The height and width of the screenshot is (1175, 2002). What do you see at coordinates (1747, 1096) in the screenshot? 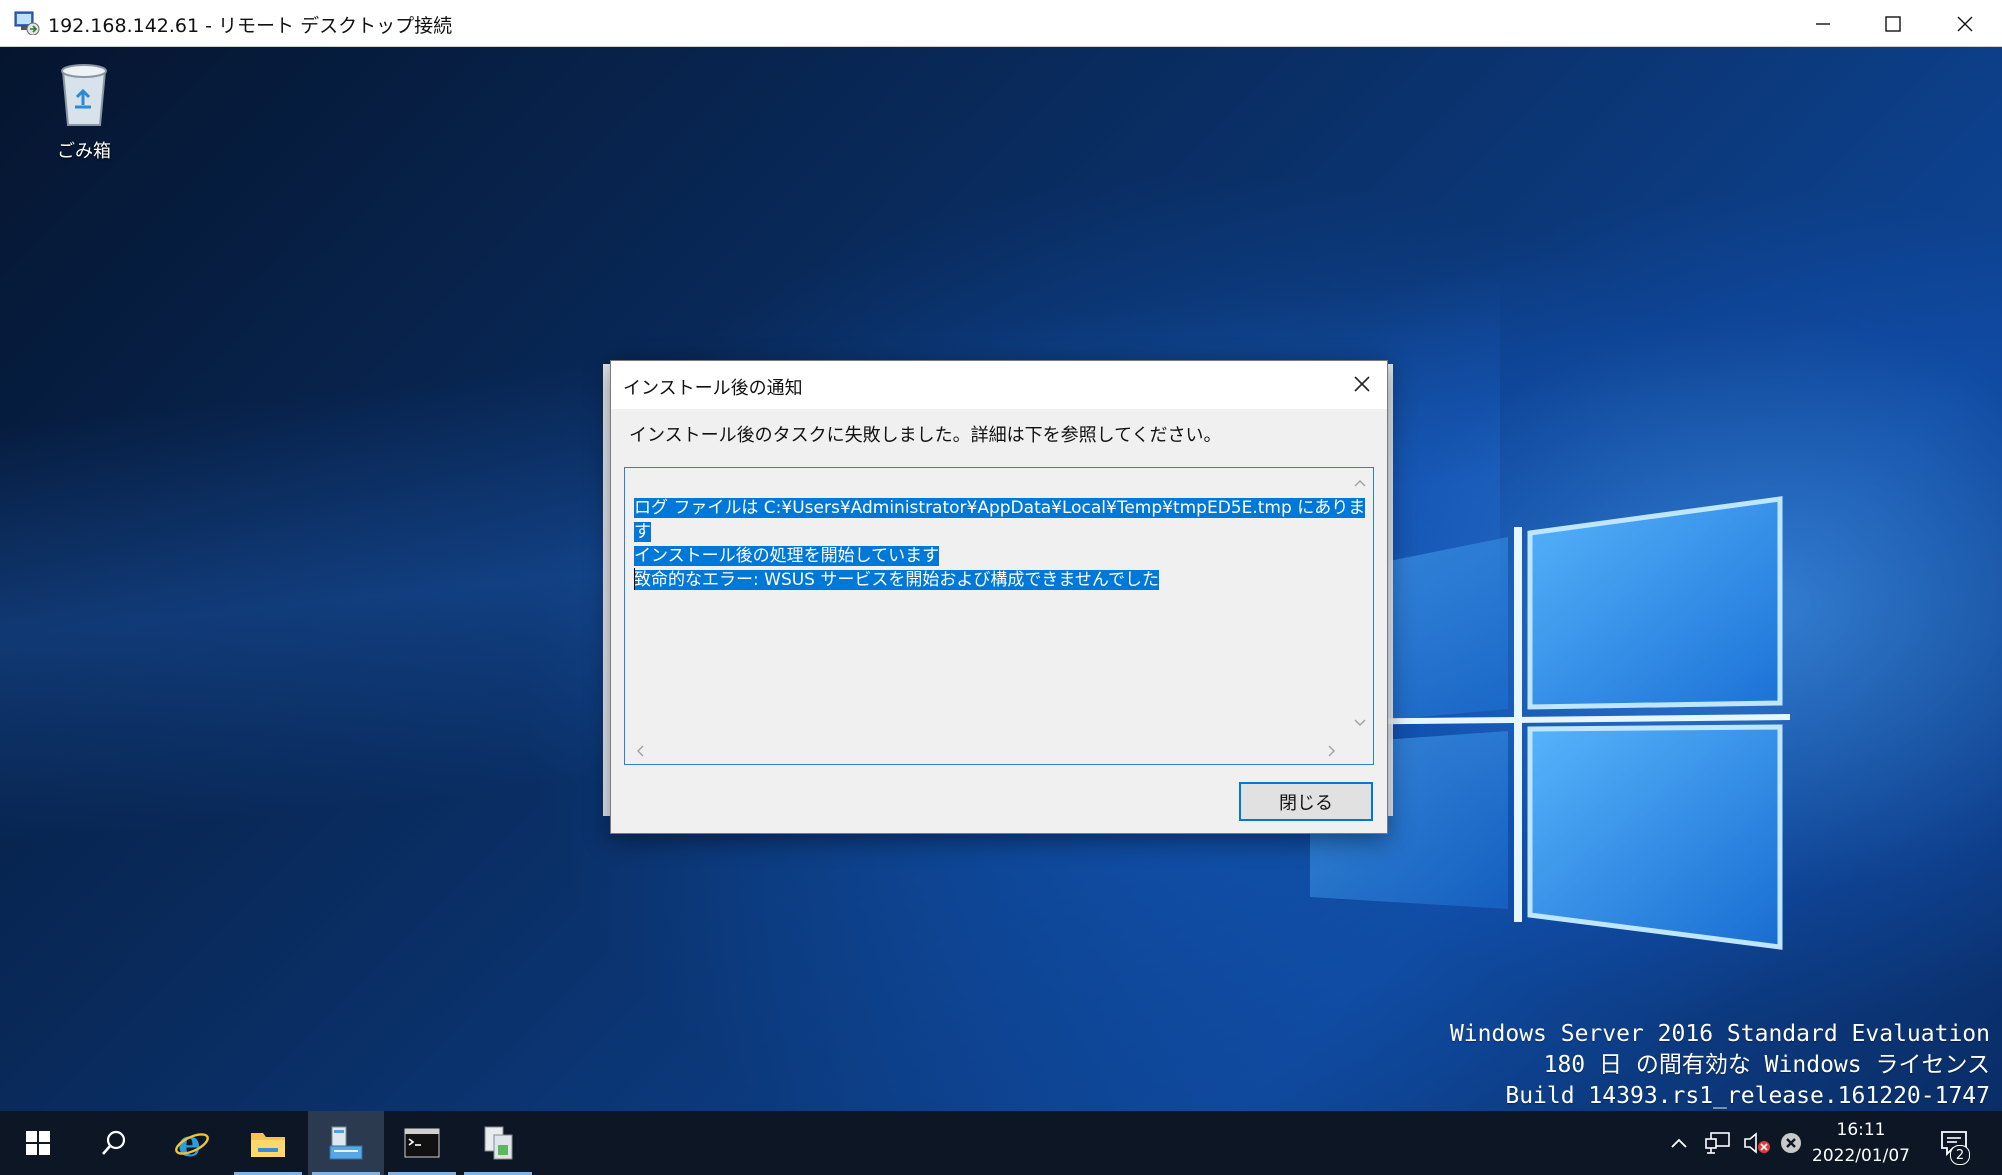
I see `watermark-build: Build 14393.rs1_release.161220-1747` at bounding box center [1747, 1096].